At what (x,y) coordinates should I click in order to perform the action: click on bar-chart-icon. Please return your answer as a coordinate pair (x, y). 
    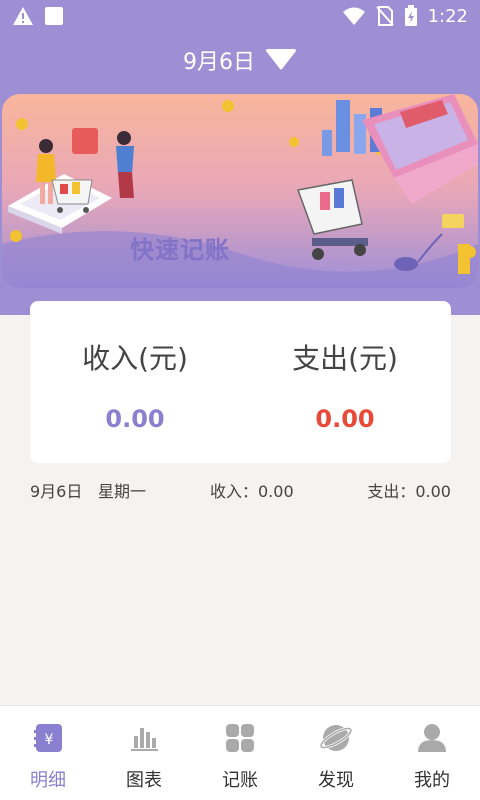
    Looking at the image, I should click on (144, 739).